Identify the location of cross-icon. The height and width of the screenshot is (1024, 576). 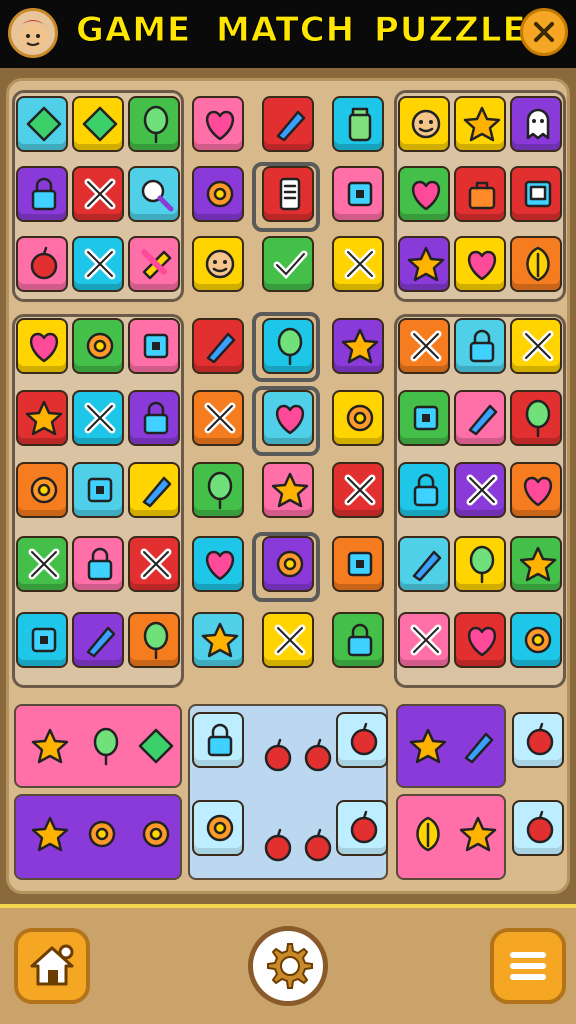
(156, 564).